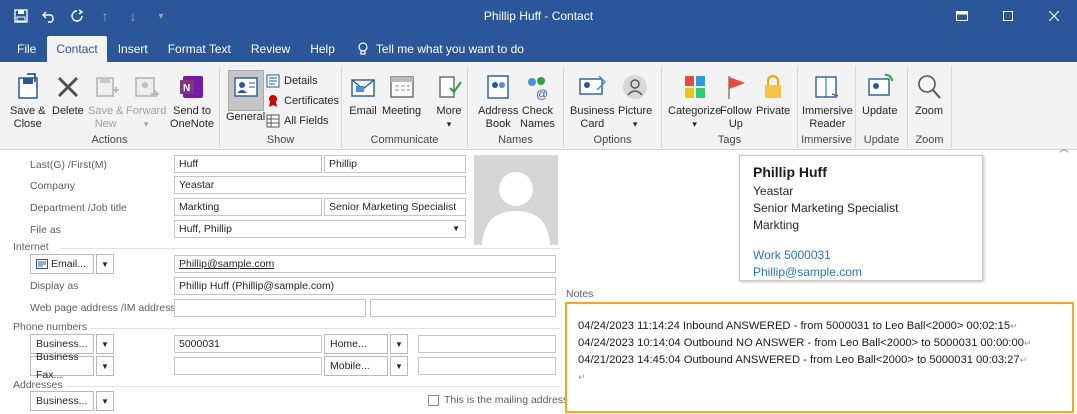 The image size is (1077, 414). I want to click on im-address-input, so click(463, 308).